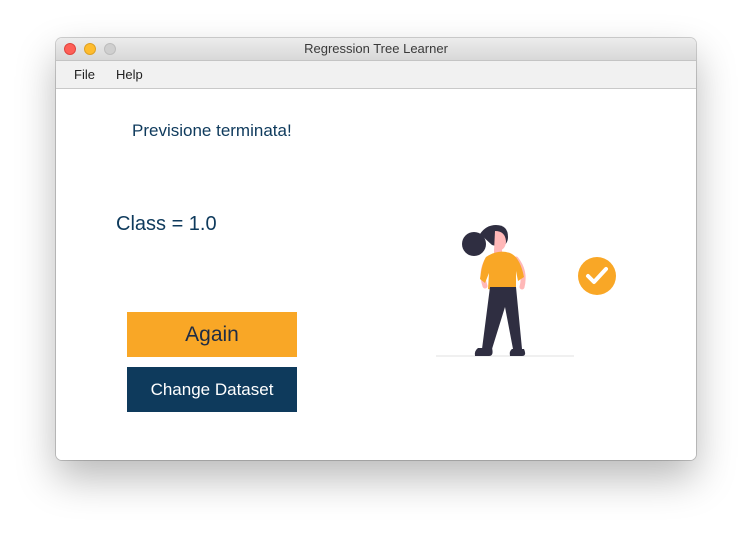 The width and height of the screenshot is (752, 534). What do you see at coordinates (84, 74) in the screenshot?
I see `menu-file: File` at bounding box center [84, 74].